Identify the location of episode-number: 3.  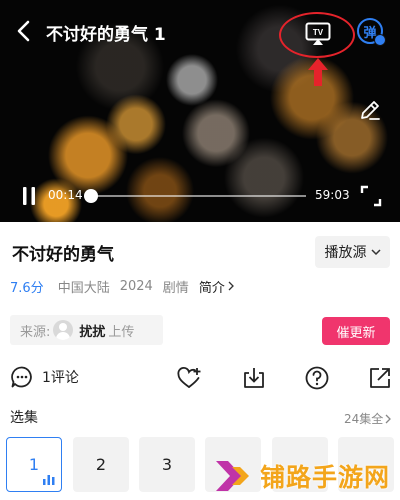
(167, 464).